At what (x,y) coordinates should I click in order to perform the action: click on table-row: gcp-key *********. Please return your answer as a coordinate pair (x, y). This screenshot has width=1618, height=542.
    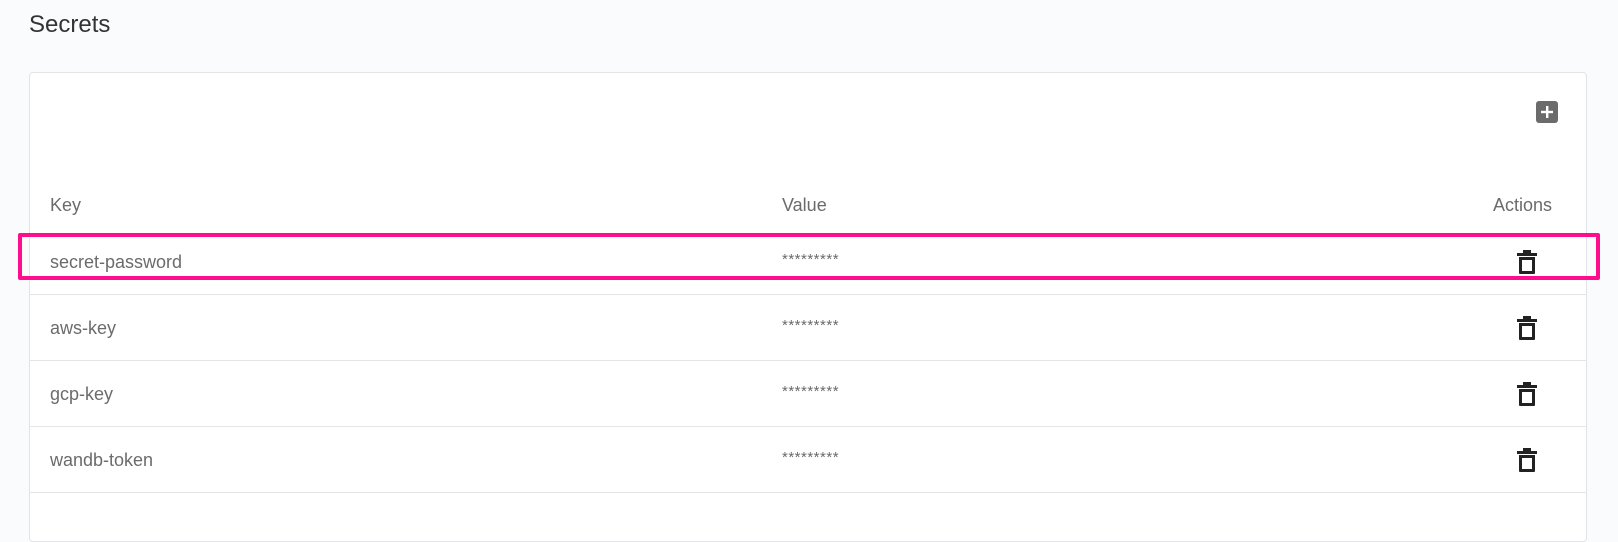
    Looking at the image, I should click on (808, 394).